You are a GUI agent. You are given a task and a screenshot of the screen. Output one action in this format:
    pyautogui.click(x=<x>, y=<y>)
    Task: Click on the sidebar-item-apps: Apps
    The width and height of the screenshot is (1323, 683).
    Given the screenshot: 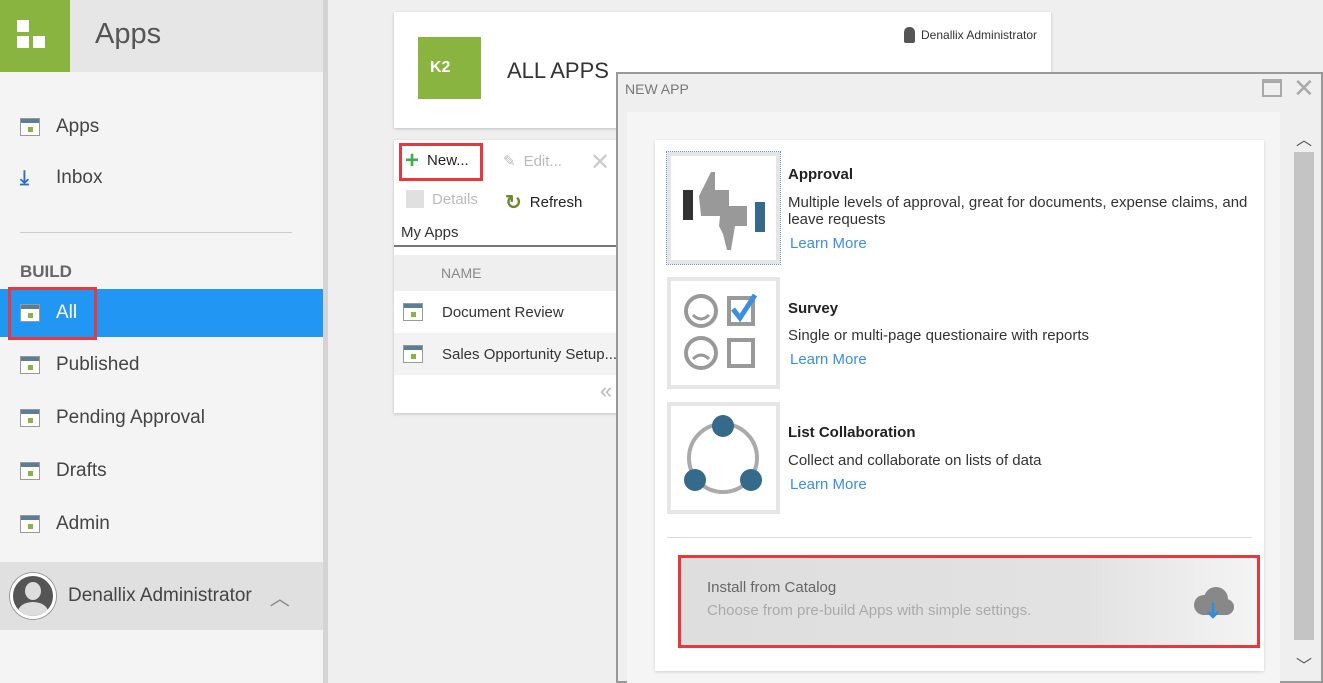 What is the action you would take?
    pyautogui.click(x=161, y=127)
    